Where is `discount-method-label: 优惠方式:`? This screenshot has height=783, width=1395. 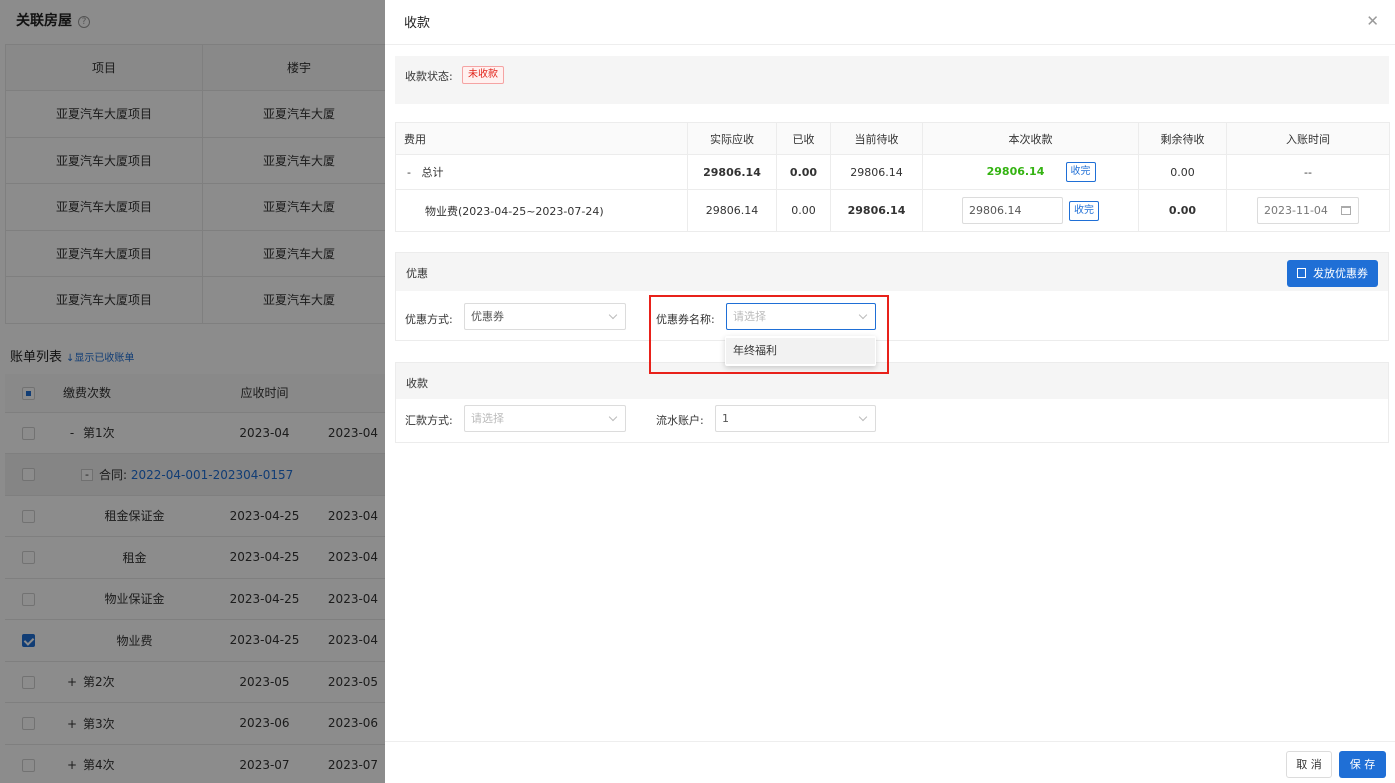 discount-method-label: 优惠方式: is located at coordinates (429, 319).